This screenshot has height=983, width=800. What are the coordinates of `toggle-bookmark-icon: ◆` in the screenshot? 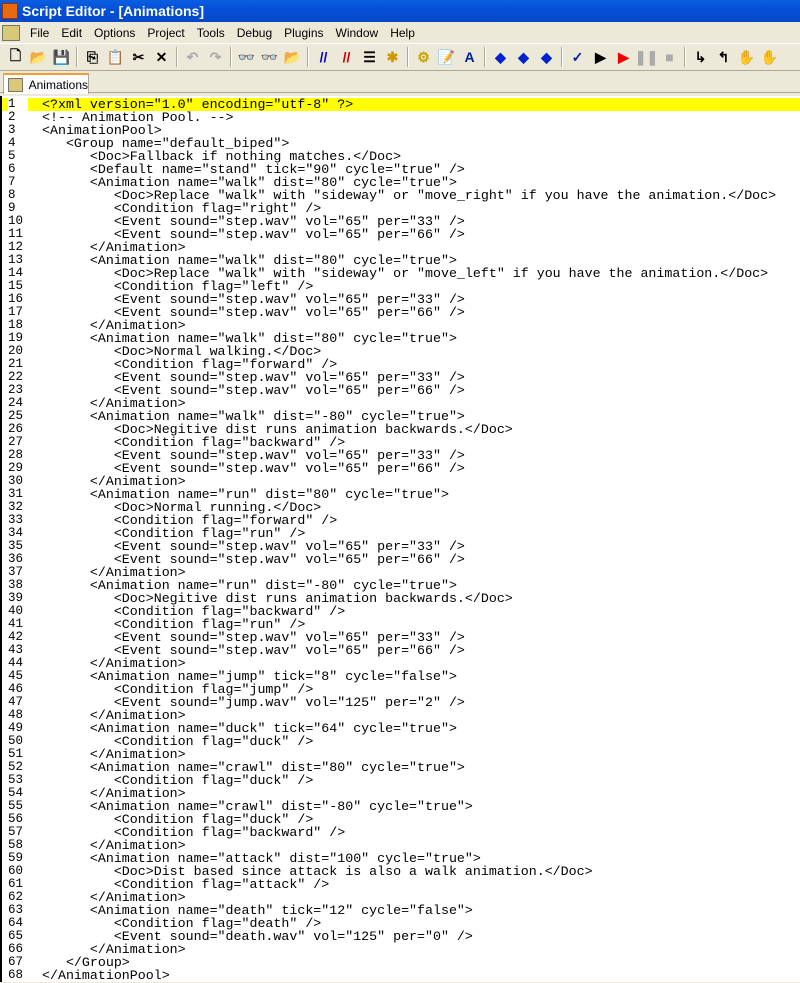 It's located at (500, 57).